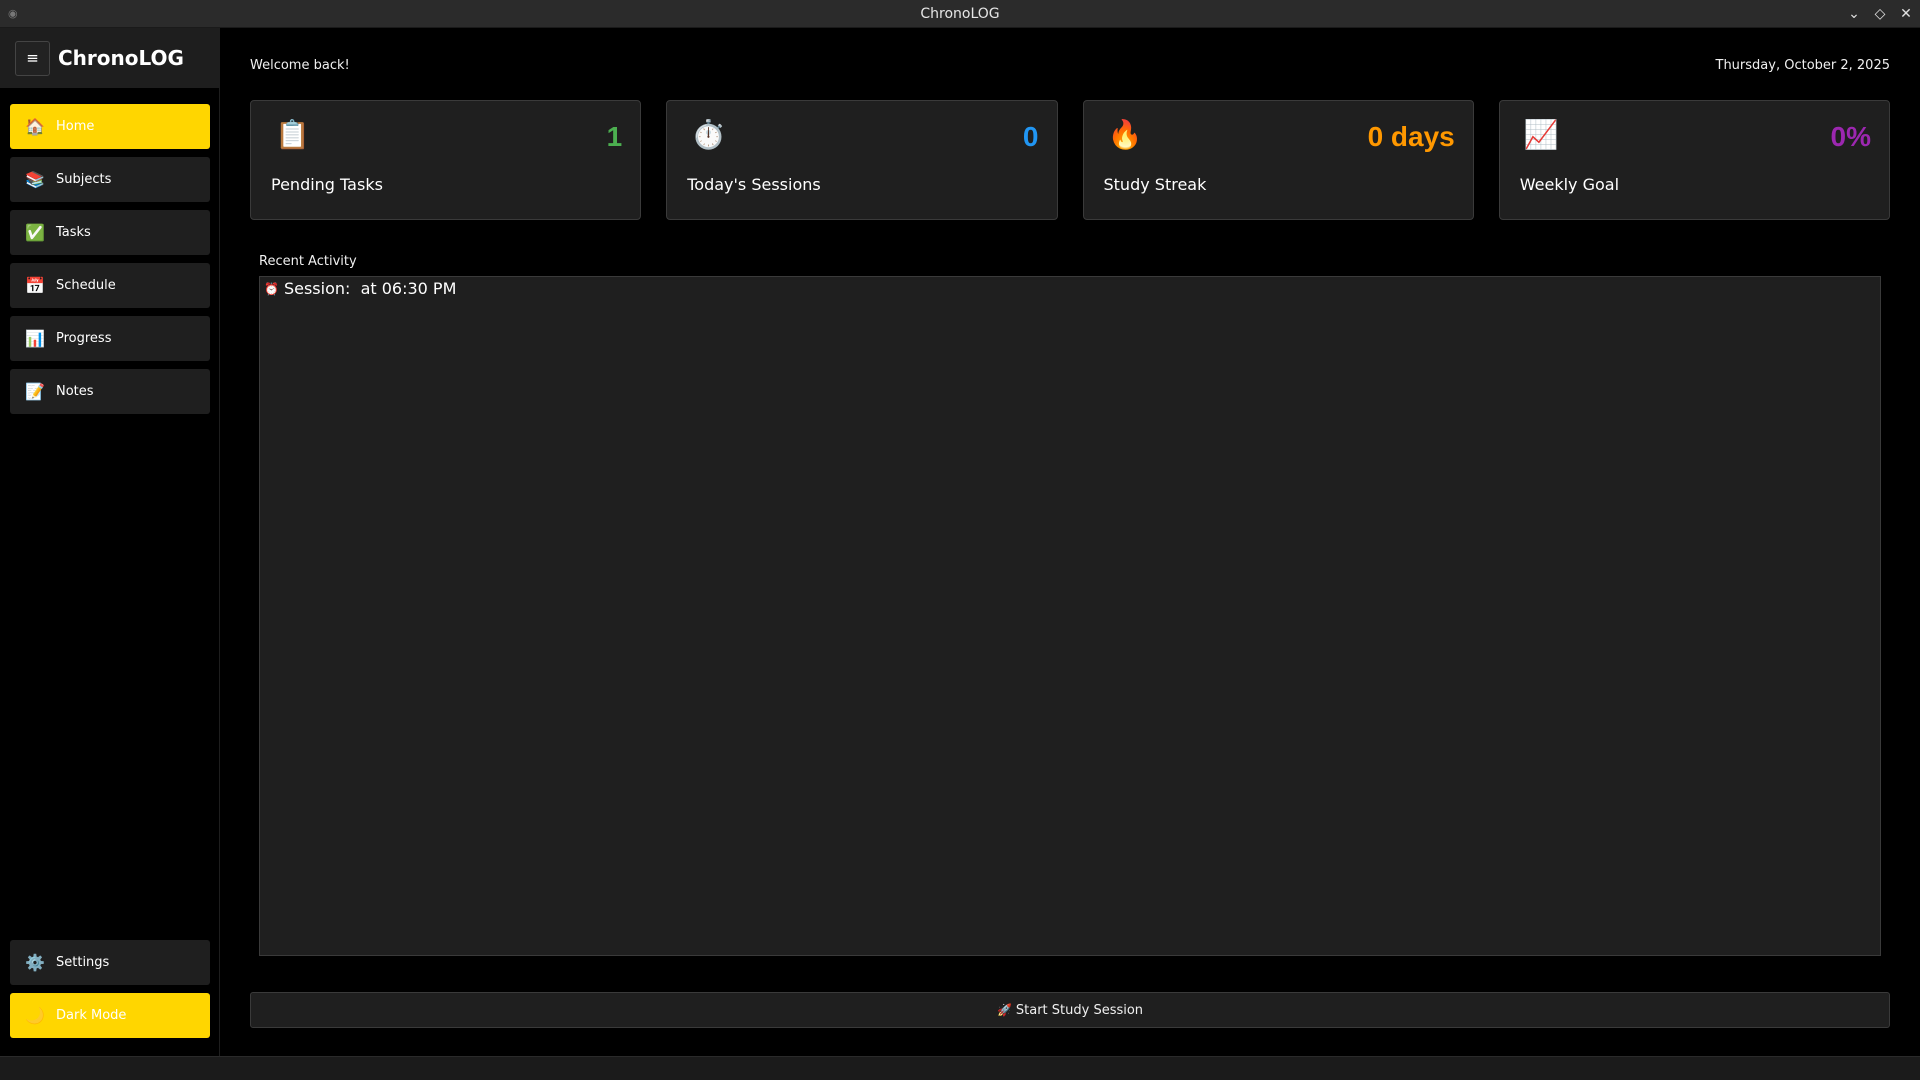 The image size is (1920, 1080). What do you see at coordinates (75, 391) in the screenshot?
I see `sidebar-item-label: Notes` at bounding box center [75, 391].